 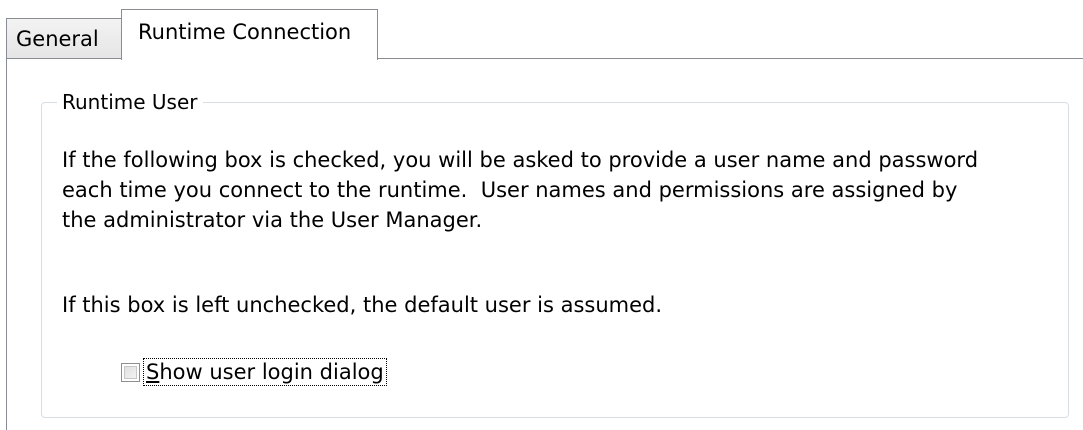 What do you see at coordinates (271, 372) in the screenshot?
I see `checkbox-label-text: how user login dialog` at bounding box center [271, 372].